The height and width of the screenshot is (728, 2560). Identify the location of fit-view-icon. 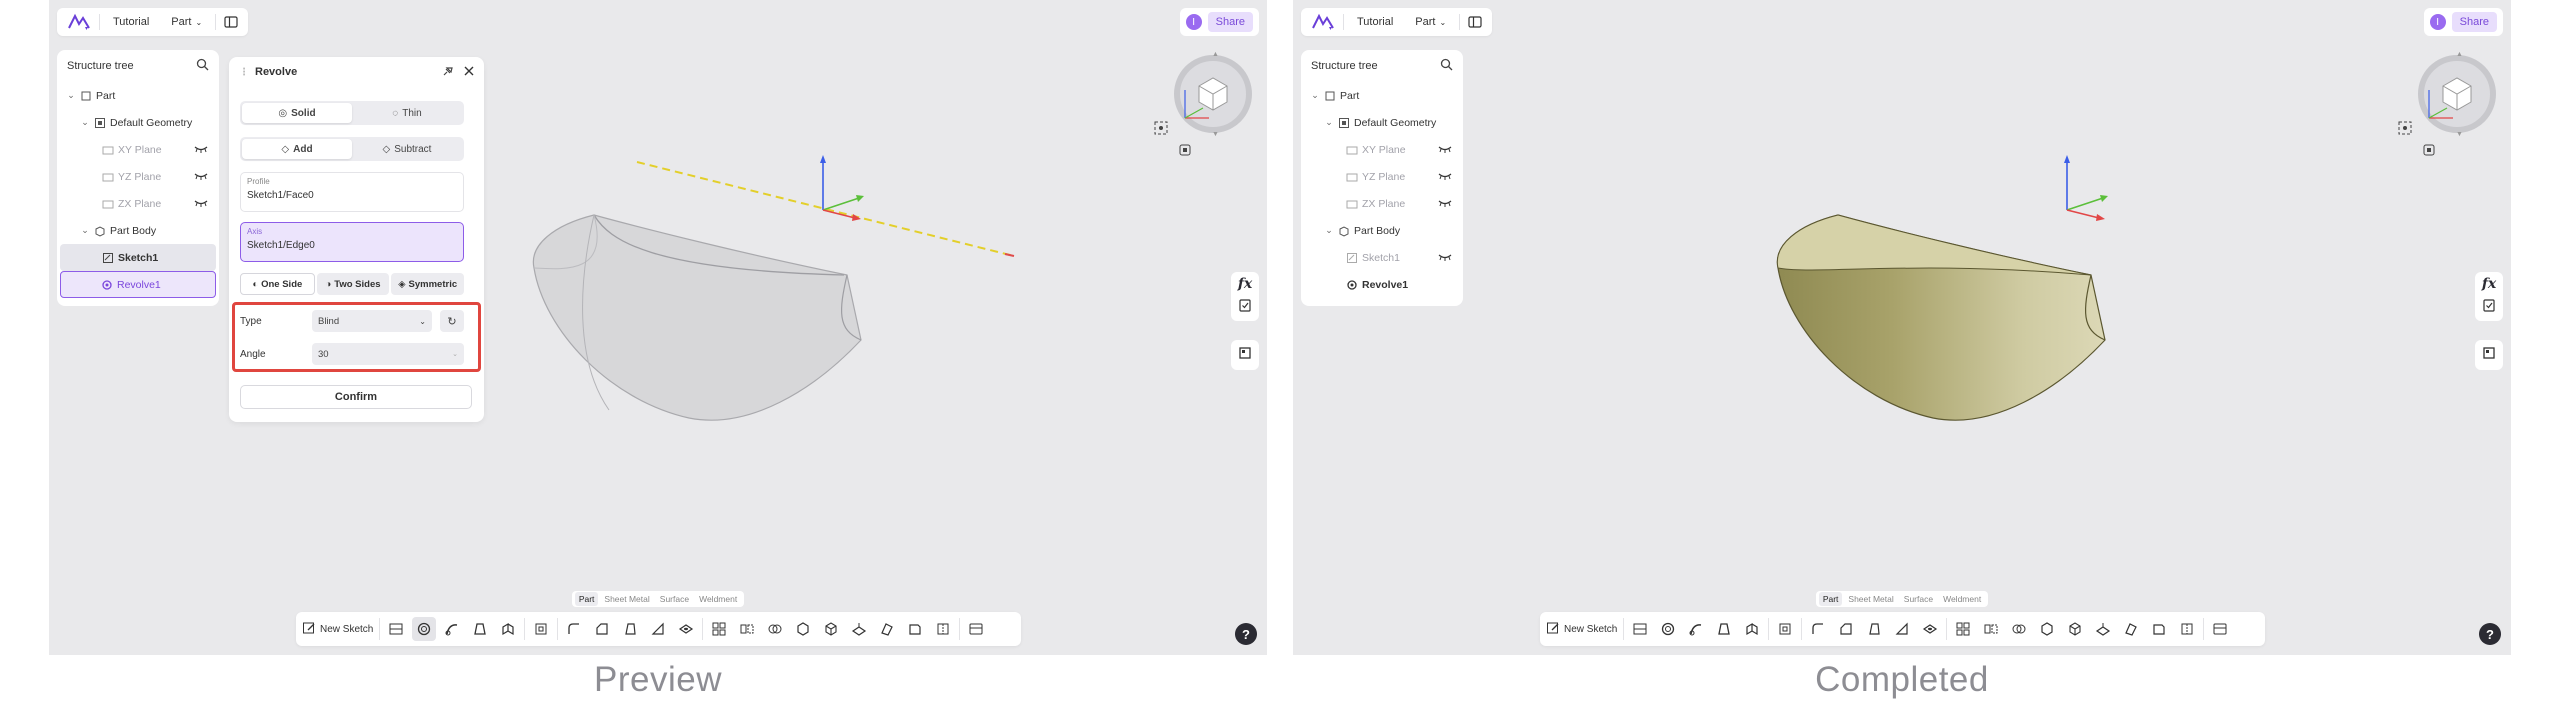
(1161, 128).